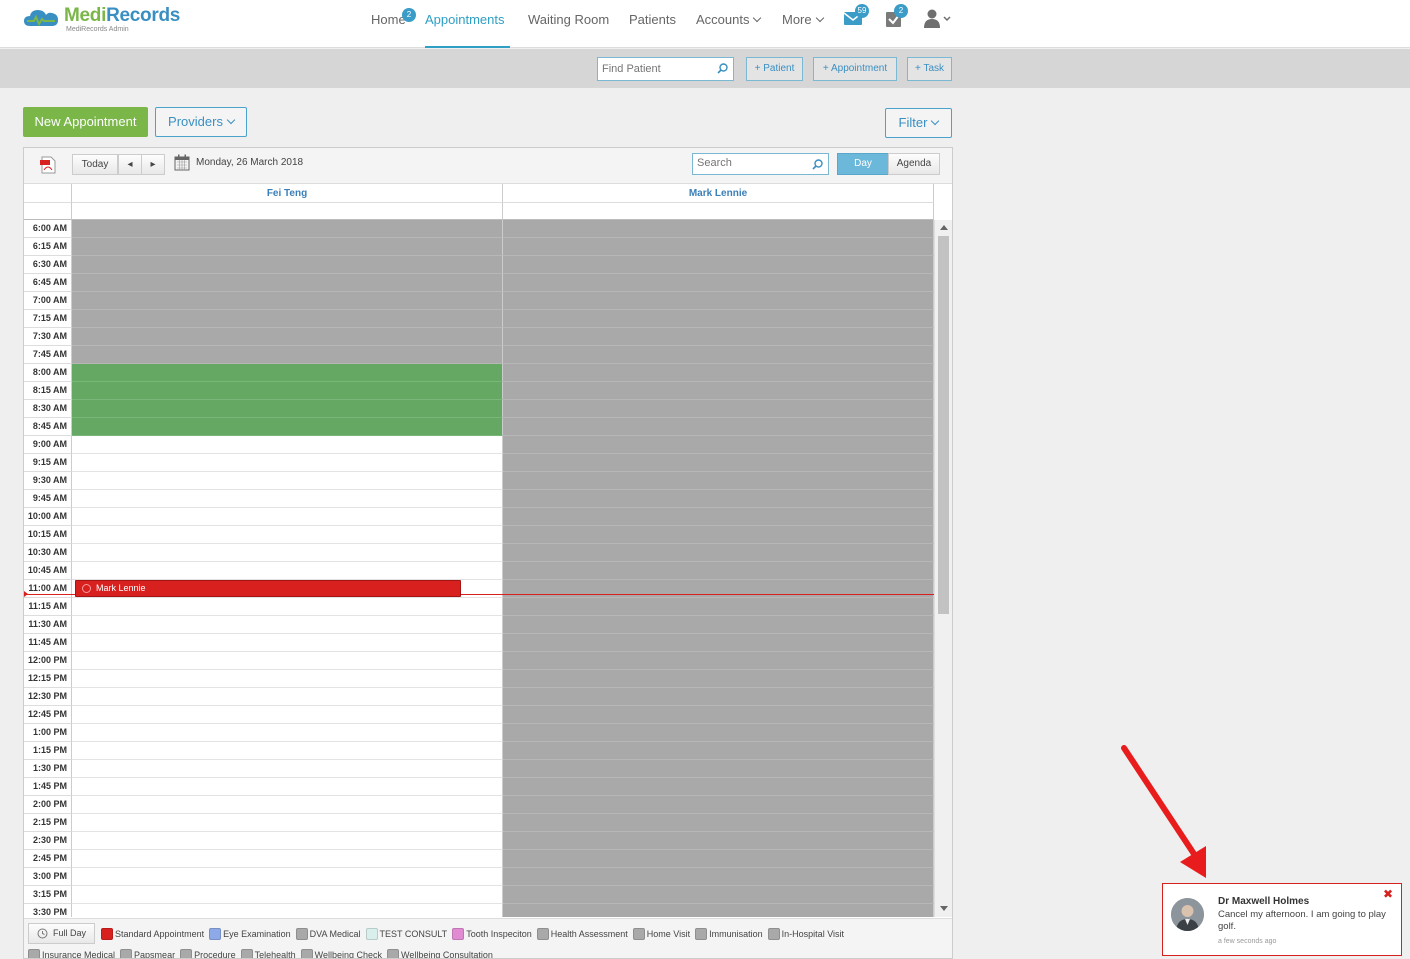  What do you see at coordinates (1388, 894) in the screenshot?
I see `close-icon: ✖` at bounding box center [1388, 894].